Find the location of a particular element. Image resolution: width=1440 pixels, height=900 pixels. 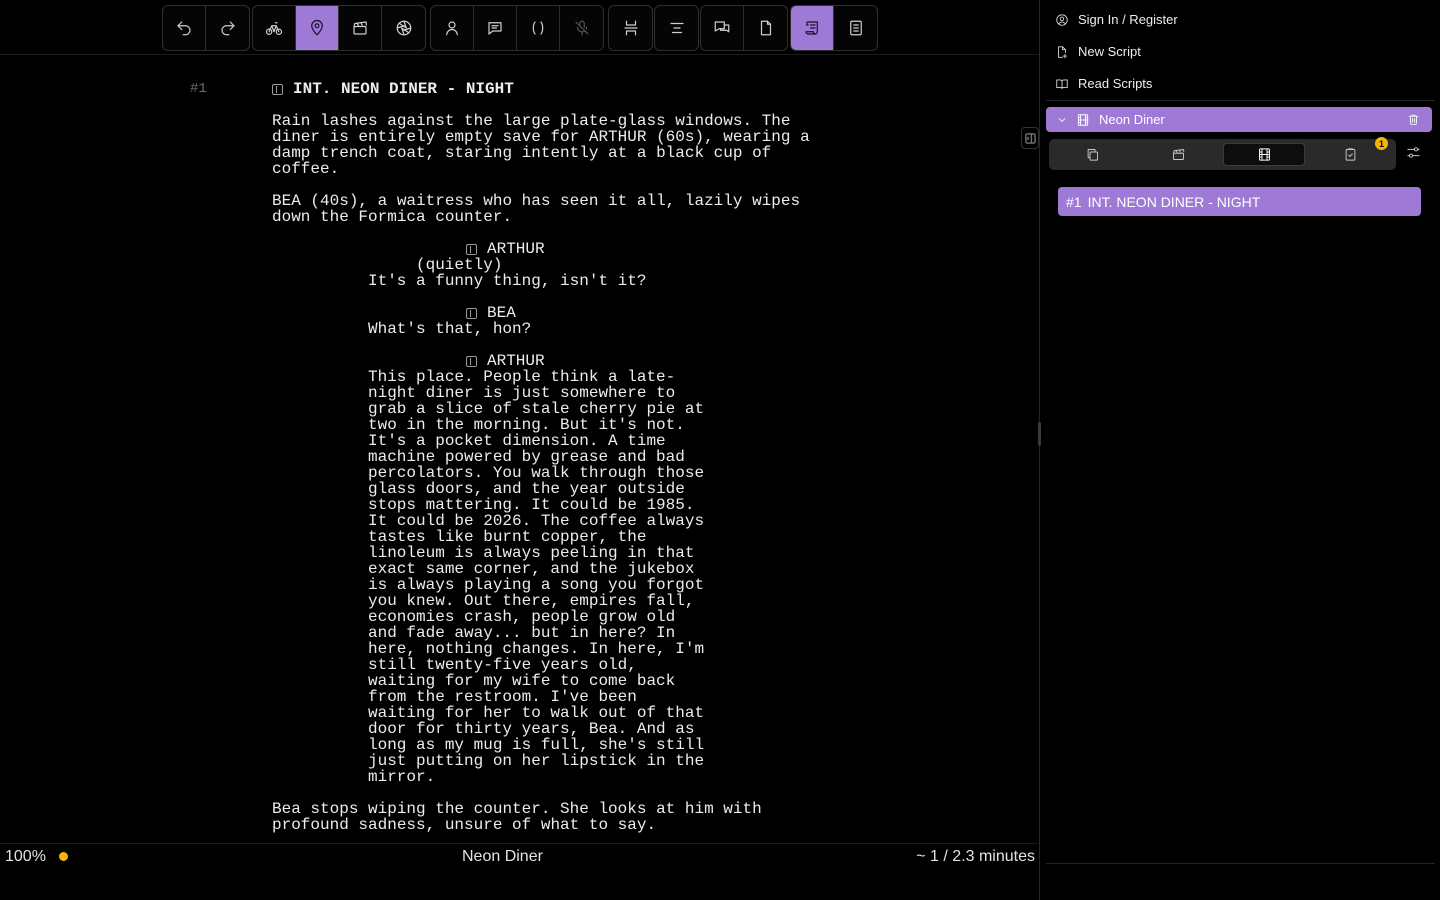

page-break-group is located at coordinates (630, 28).